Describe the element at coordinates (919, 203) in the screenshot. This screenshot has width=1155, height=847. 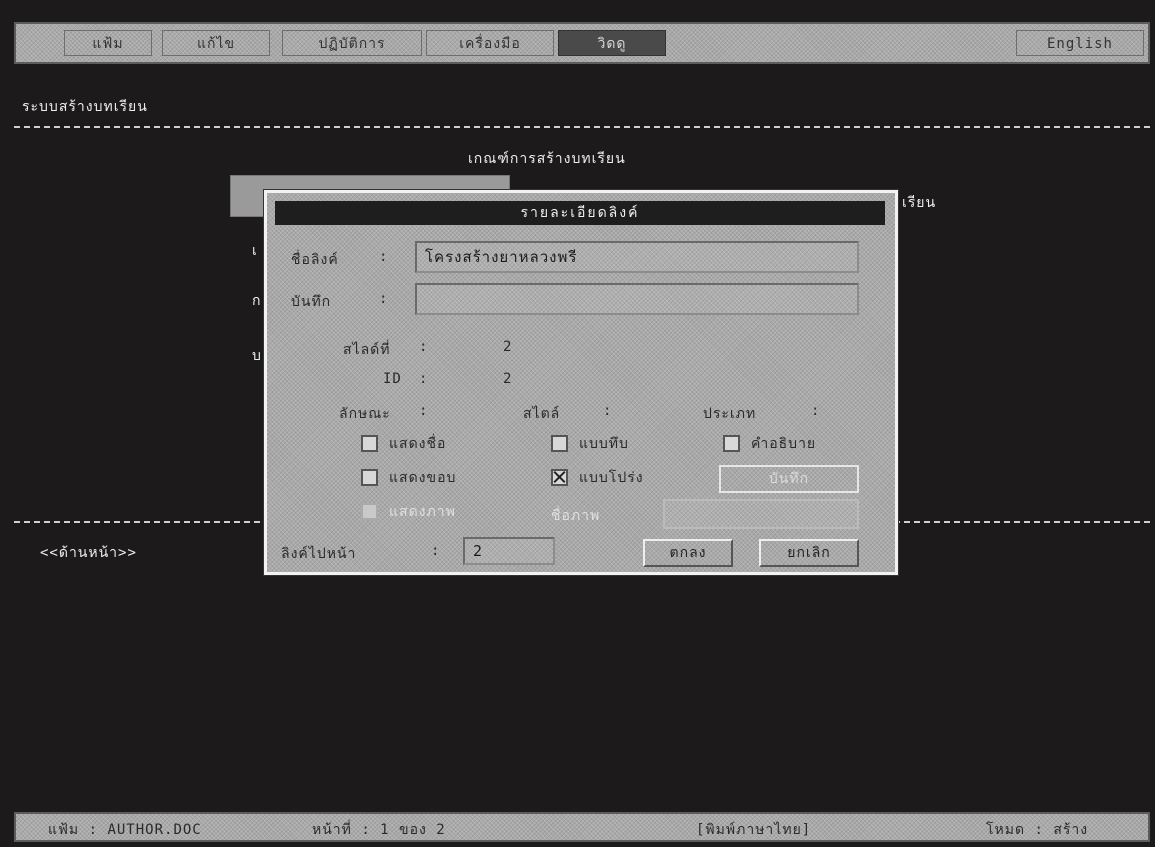
I see `obscured-text: เรียน` at that location.